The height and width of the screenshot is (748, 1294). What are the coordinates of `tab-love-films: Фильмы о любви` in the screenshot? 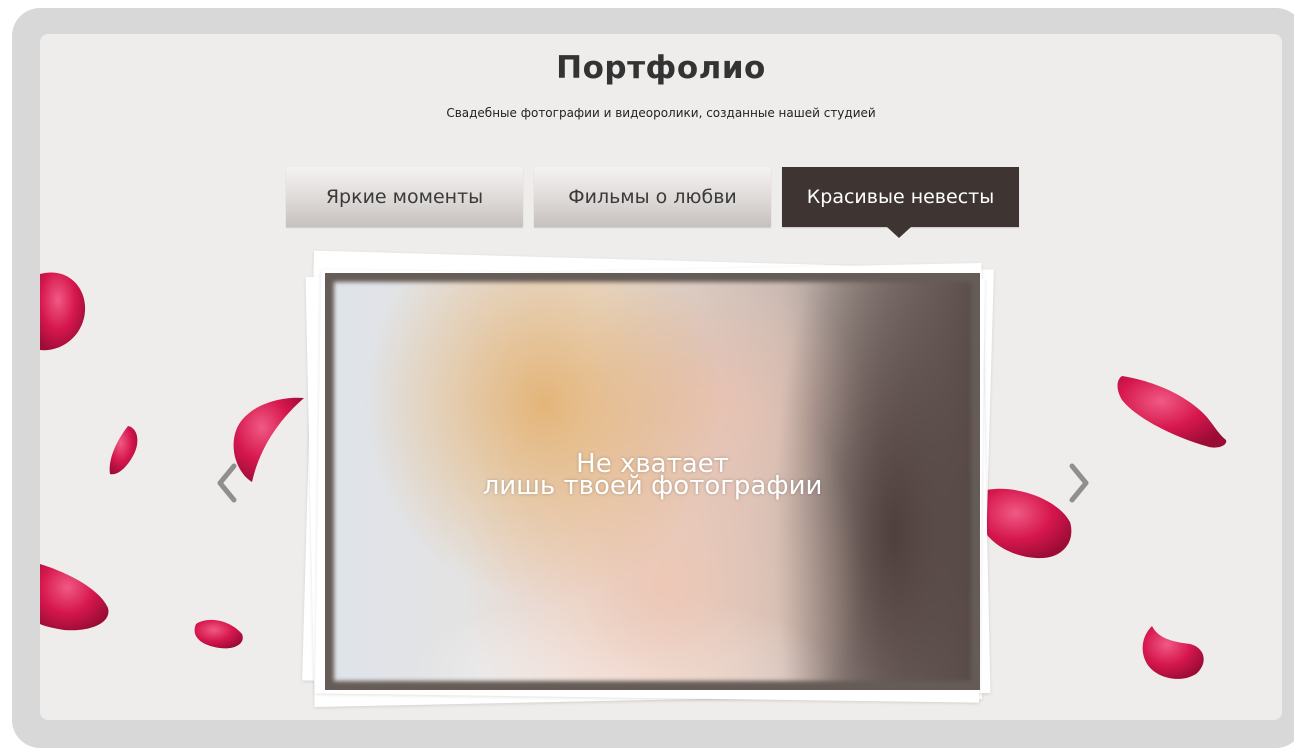 It's located at (652, 197).